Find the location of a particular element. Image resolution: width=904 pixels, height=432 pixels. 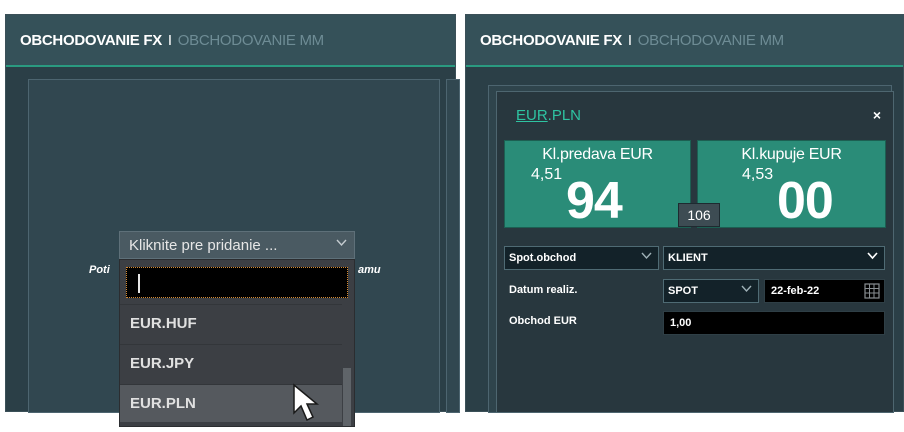

dropdown-scrollbar is located at coordinates (347, 397).